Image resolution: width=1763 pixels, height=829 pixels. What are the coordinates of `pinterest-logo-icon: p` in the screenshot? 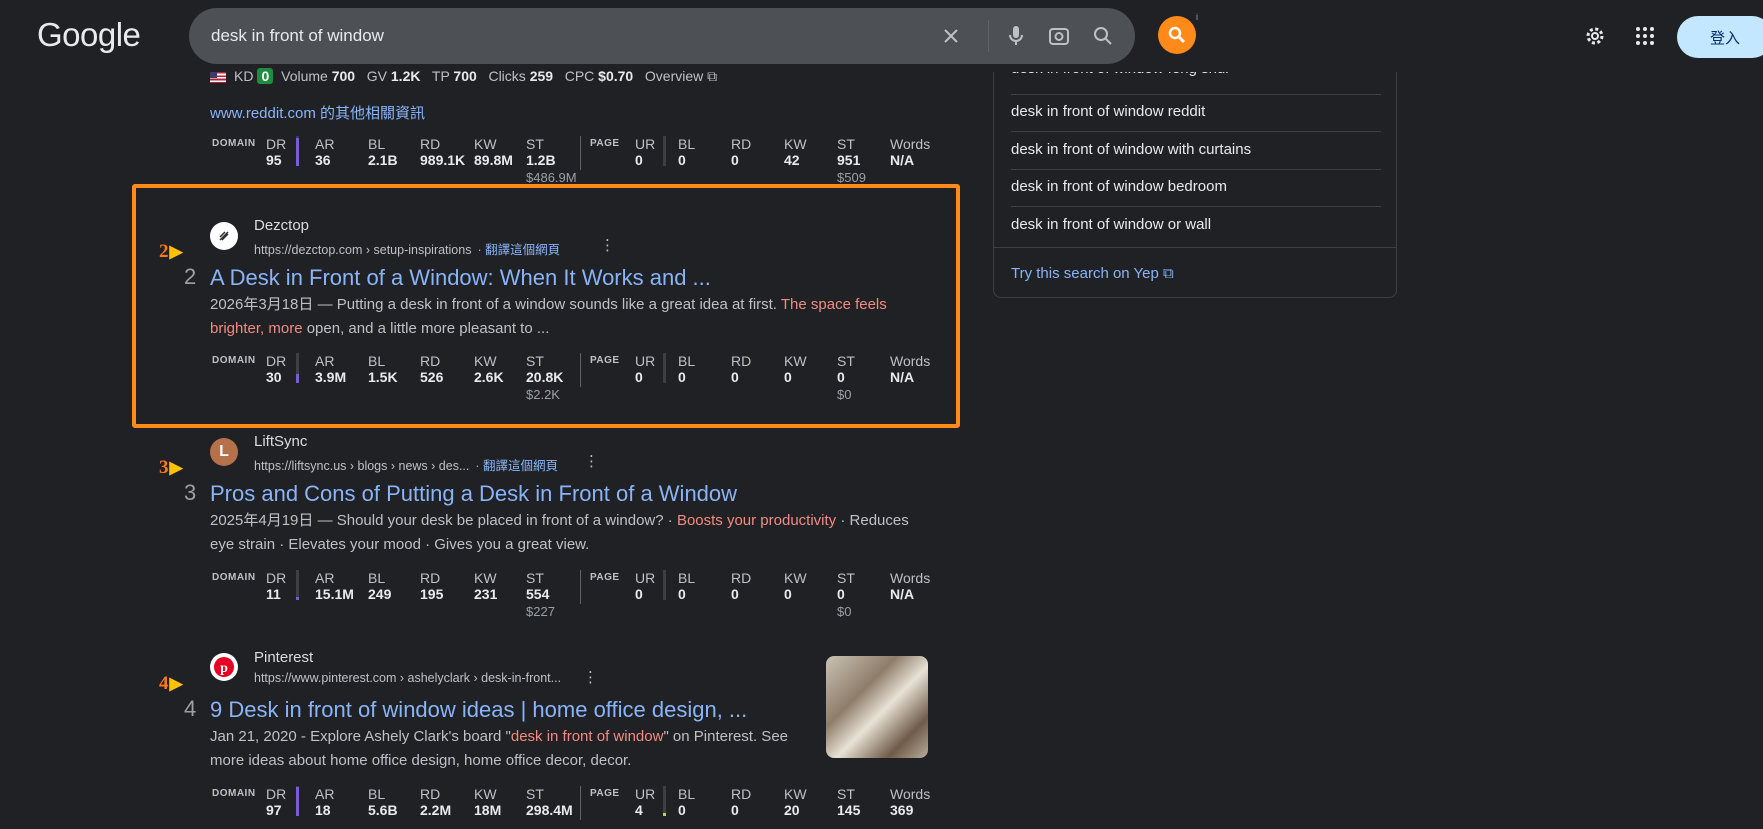 It's located at (224, 667).